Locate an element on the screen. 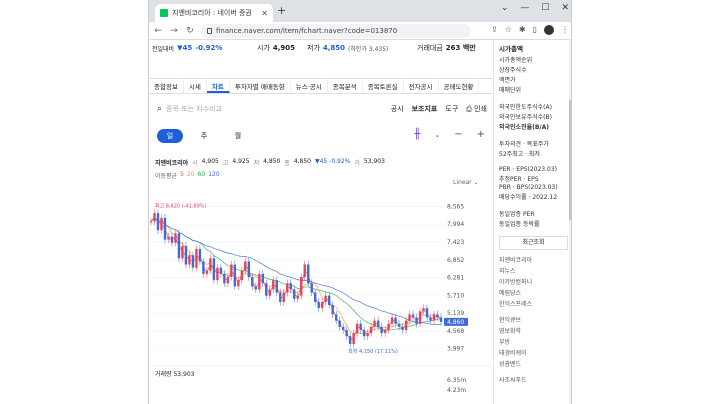 The width and height of the screenshot is (720, 404). compare-search: ⌕ 종목 또는 지수비교 is located at coordinates (274, 109).